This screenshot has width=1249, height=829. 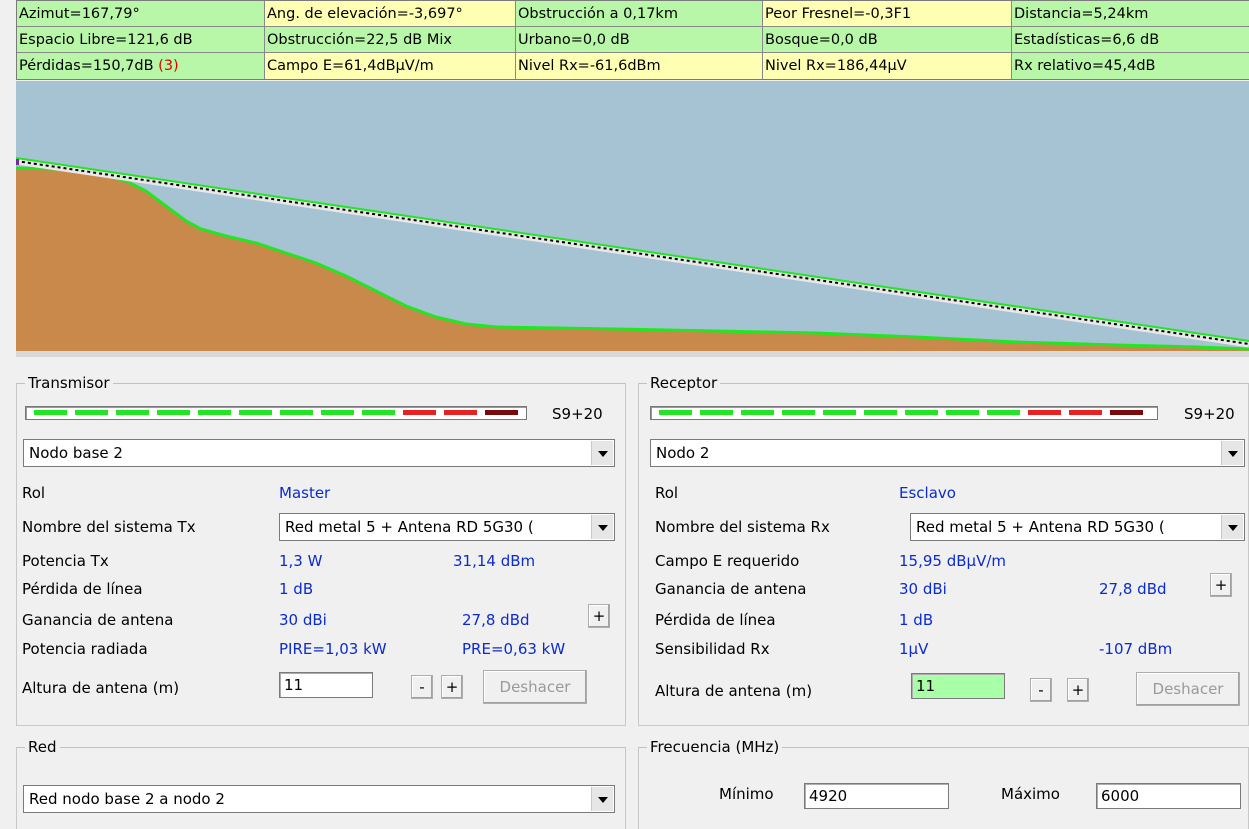 I want to click on rx-system-select: Red metal 5 + Antena RD 5G30 (, so click(x=1077, y=527).